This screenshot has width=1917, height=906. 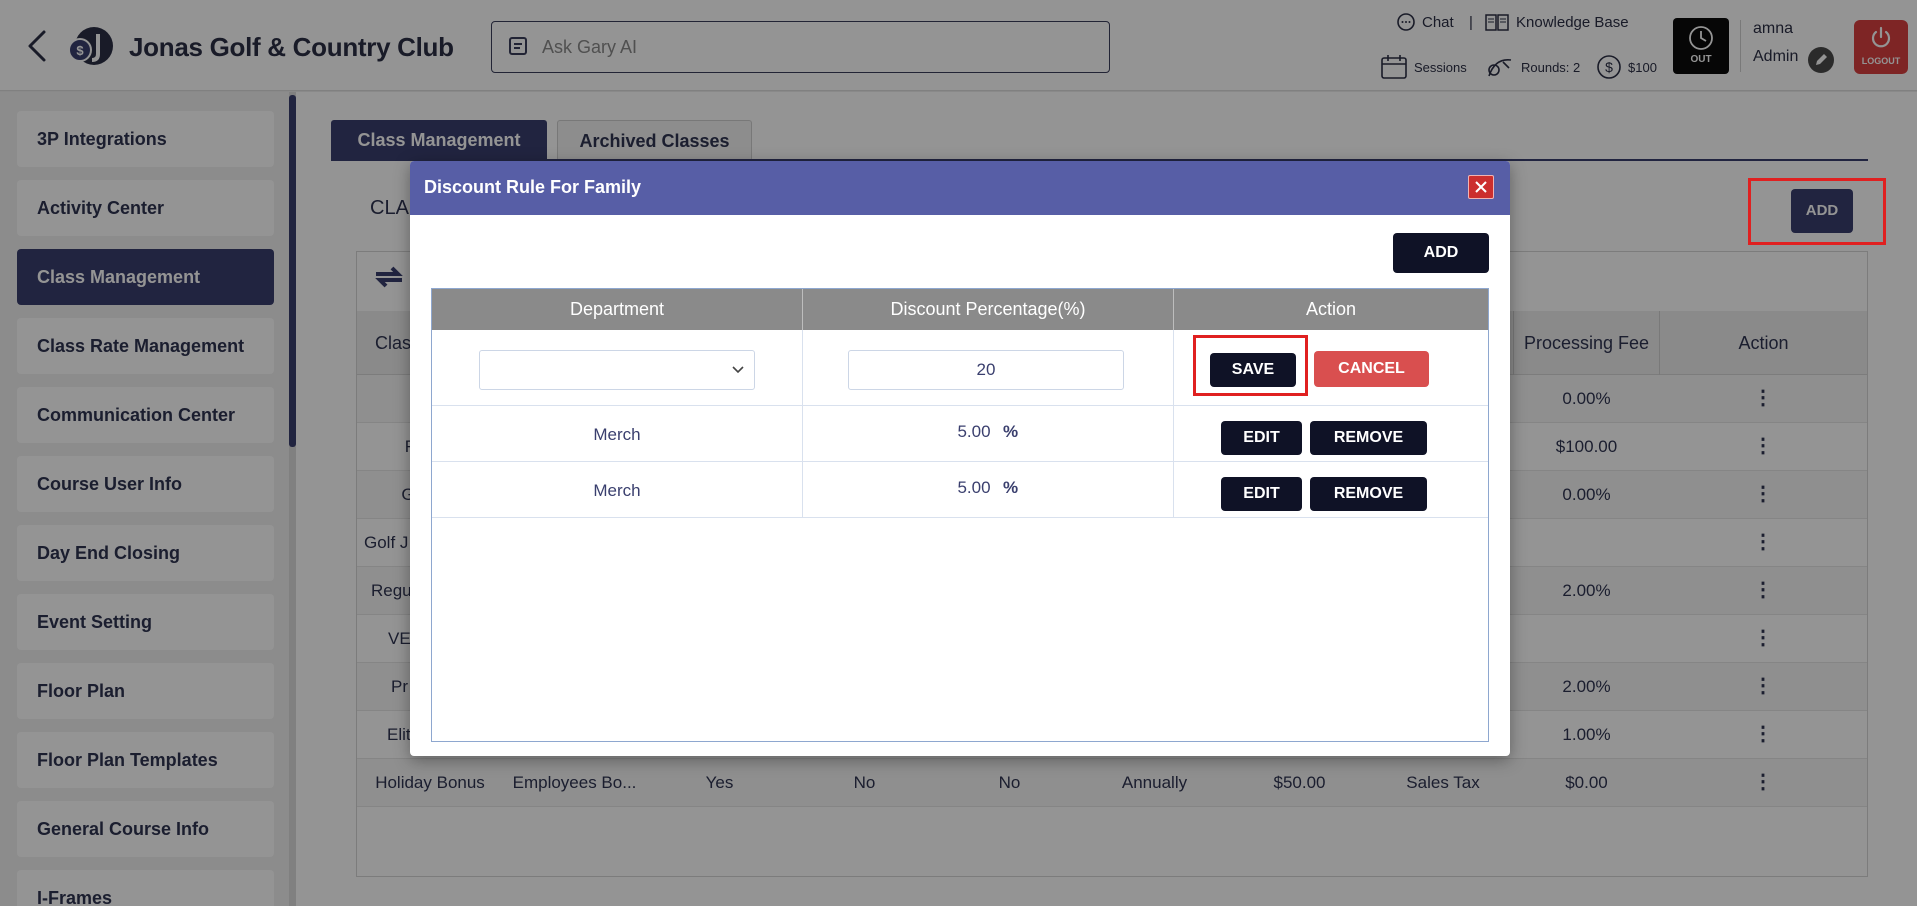 I want to click on modal-title: Discount Rule For Family, so click(x=533, y=187).